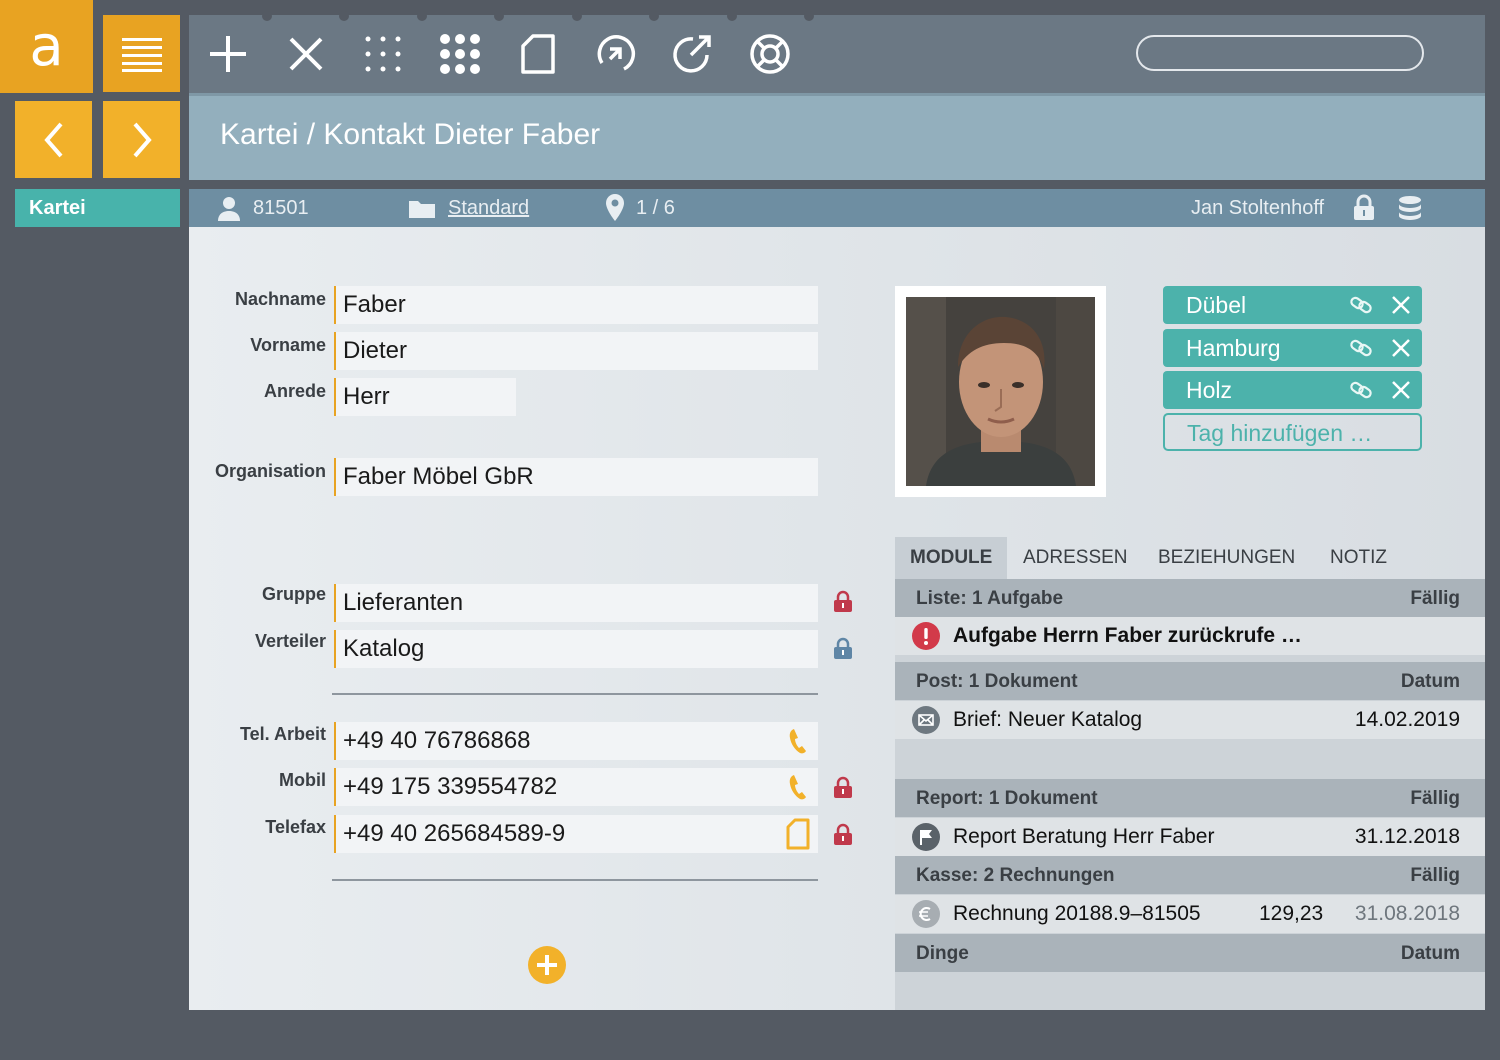  Describe the element at coordinates (576, 787) in the screenshot. I see `mobil-field: +49 175 339554782` at that location.